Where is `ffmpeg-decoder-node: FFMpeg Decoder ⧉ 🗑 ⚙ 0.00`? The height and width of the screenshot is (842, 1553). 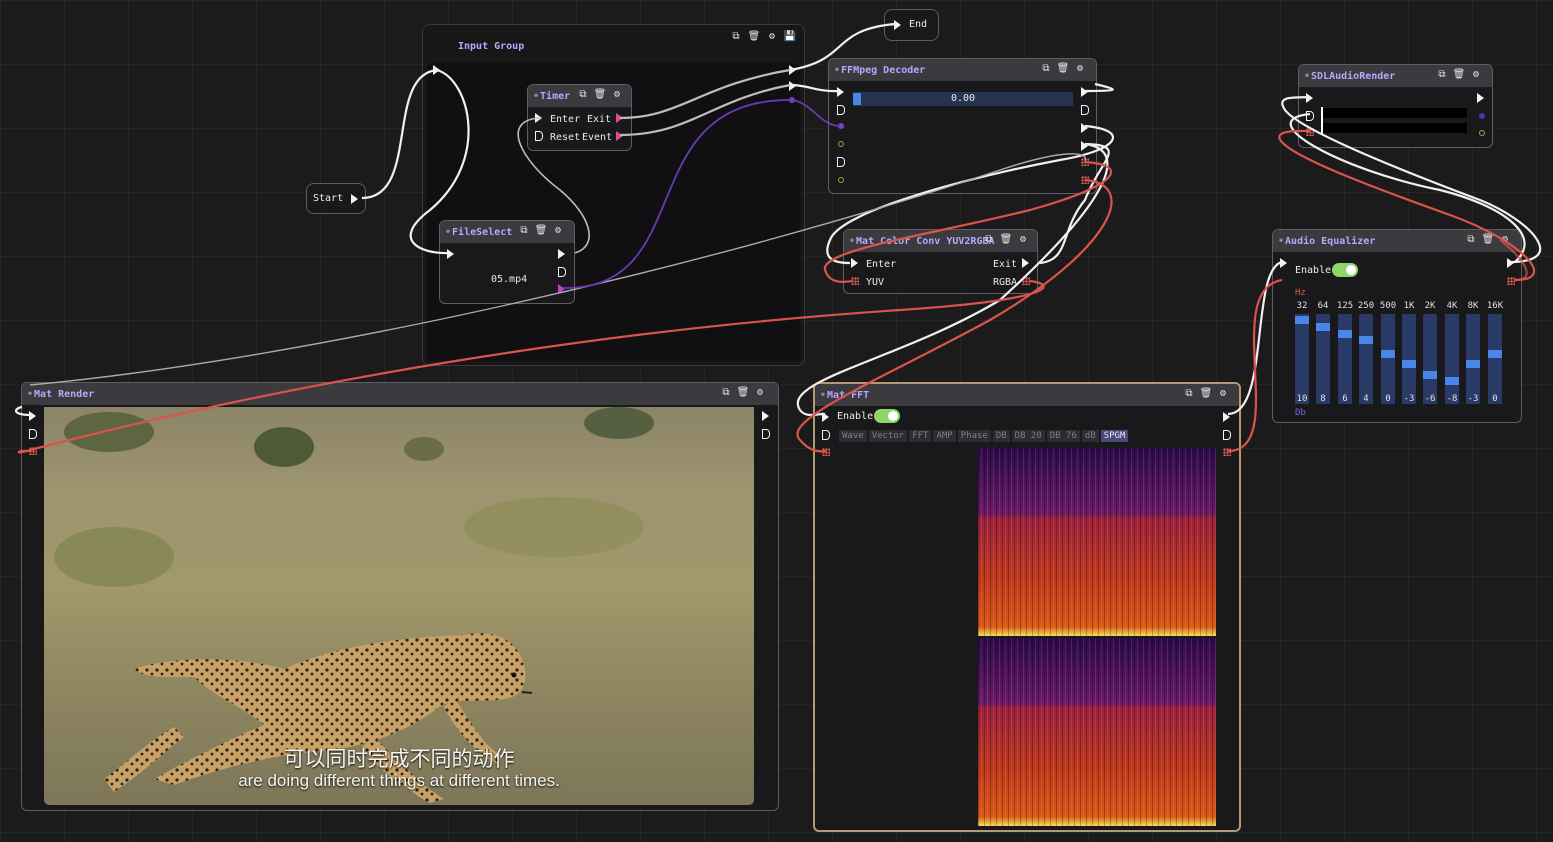 ffmpeg-decoder-node: FFMpeg Decoder ⧉ 🗑 ⚙ 0.00 is located at coordinates (962, 126).